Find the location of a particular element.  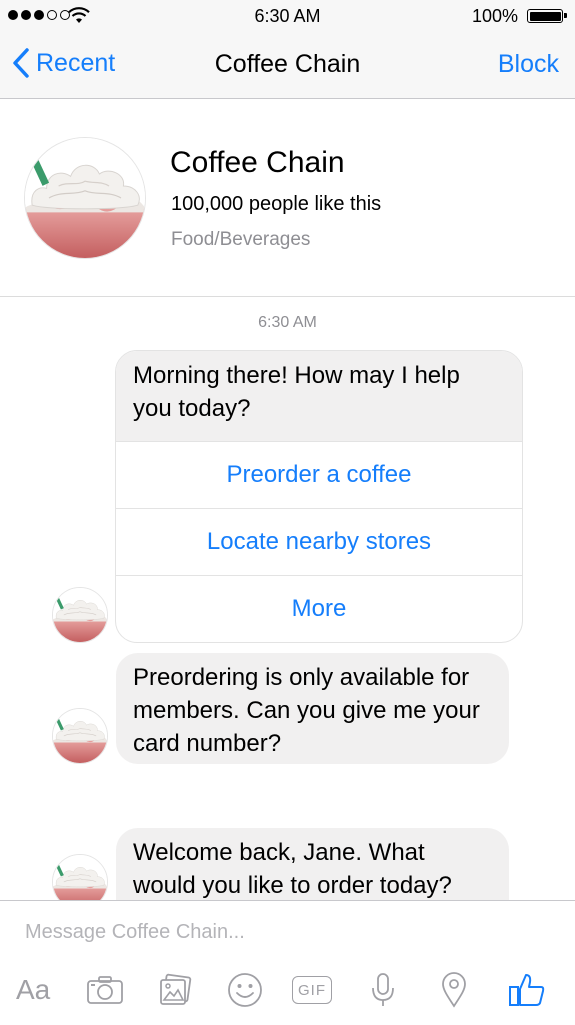

status-bar: 6:30 AM 100% is located at coordinates (287, 16).